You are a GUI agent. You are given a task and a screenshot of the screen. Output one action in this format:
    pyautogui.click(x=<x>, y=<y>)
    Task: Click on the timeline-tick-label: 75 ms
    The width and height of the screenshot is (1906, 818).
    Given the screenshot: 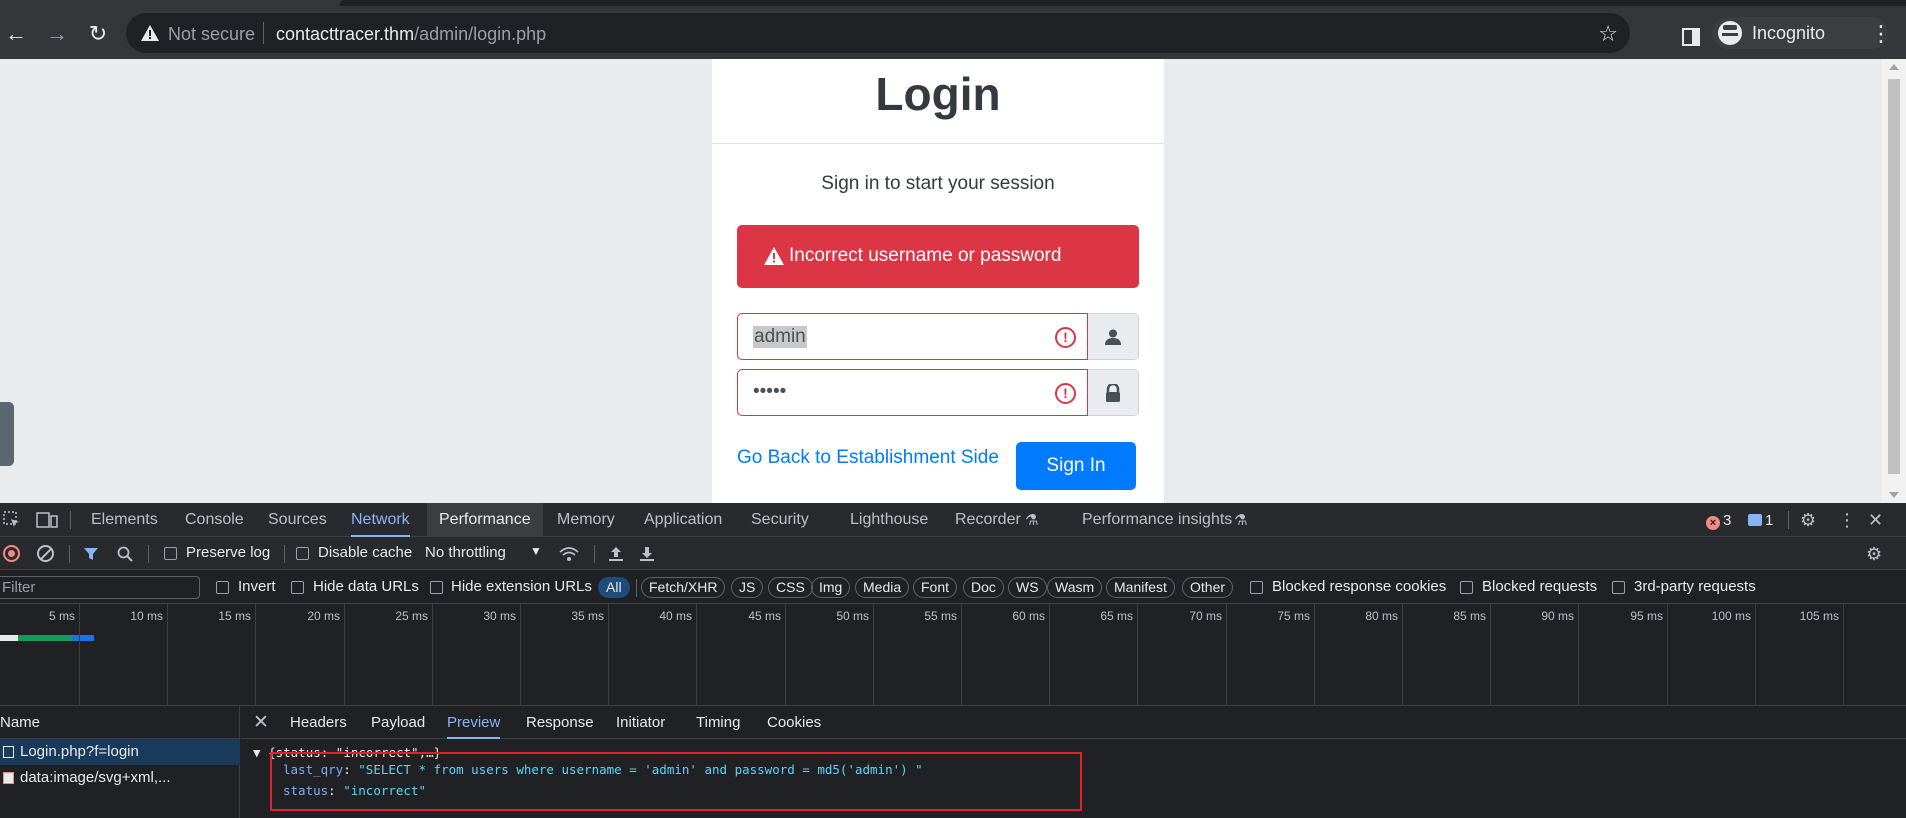 What is the action you would take?
    pyautogui.click(x=1293, y=616)
    